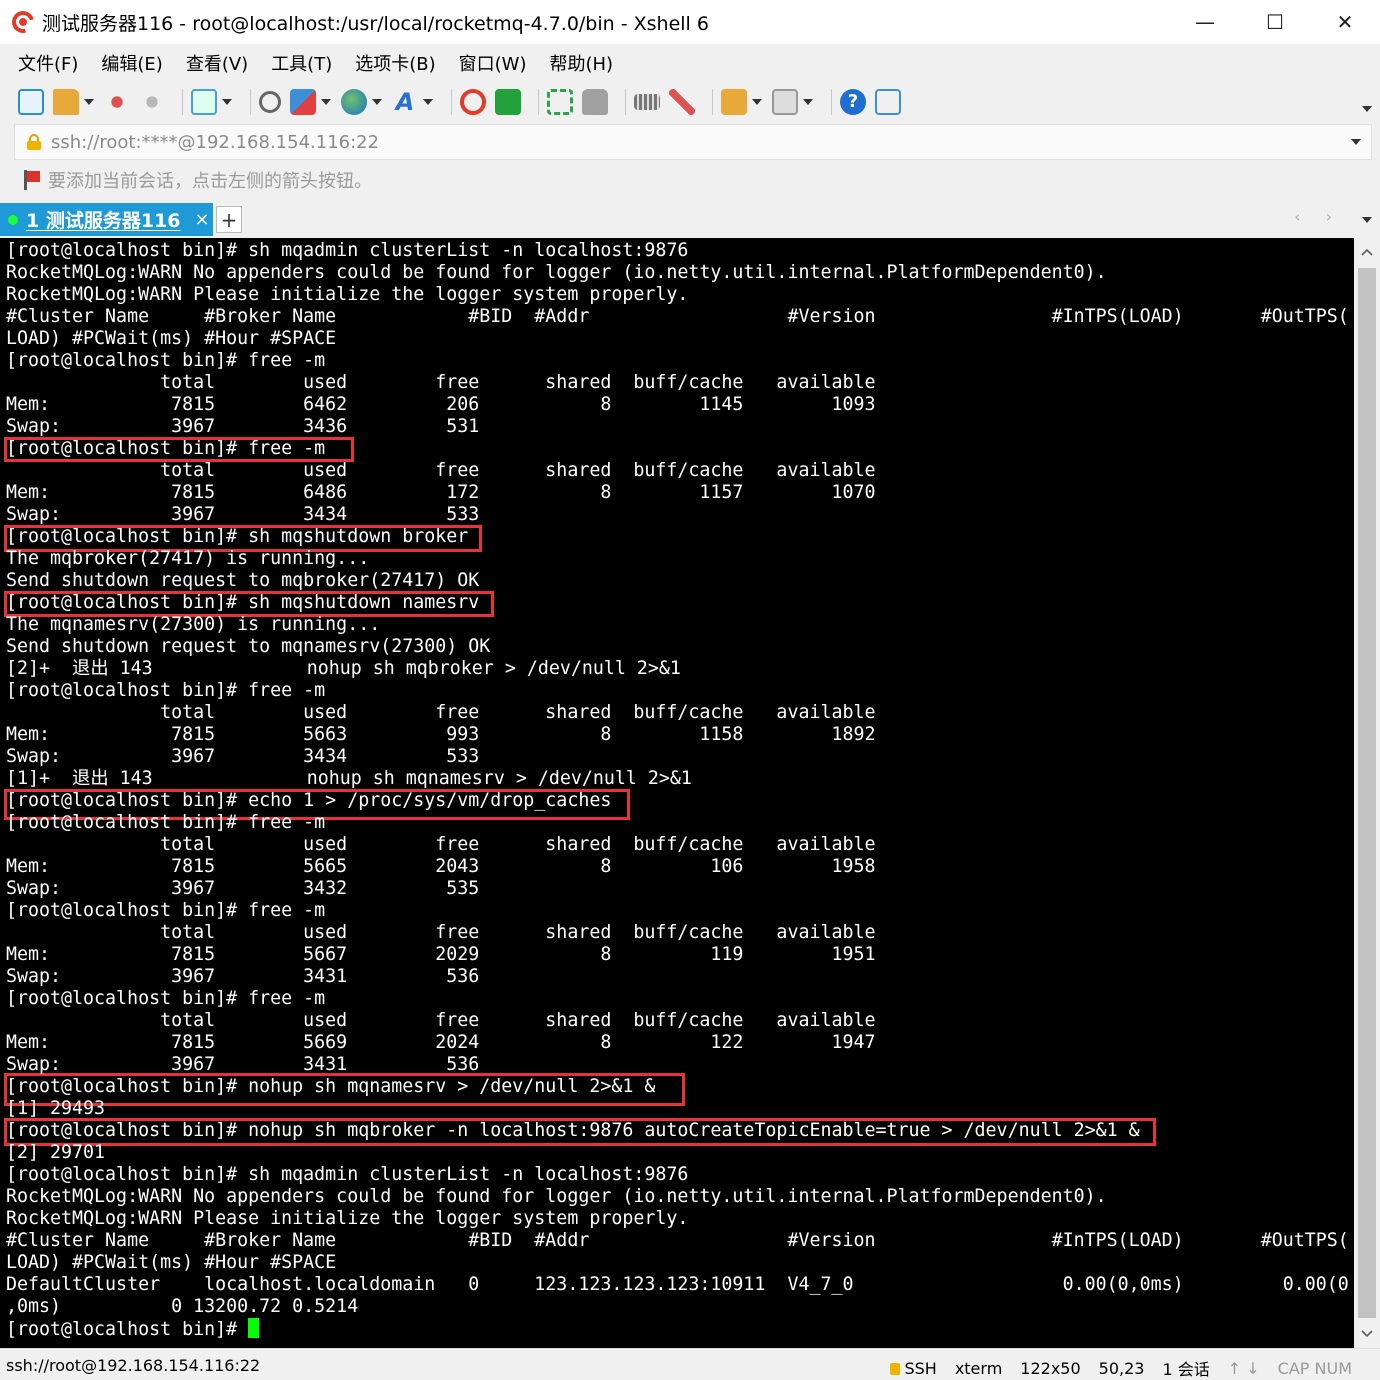 The height and width of the screenshot is (1380, 1380). Describe the element at coordinates (581, 63) in the screenshot. I see `menu-help: 帮助(H)` at that location.